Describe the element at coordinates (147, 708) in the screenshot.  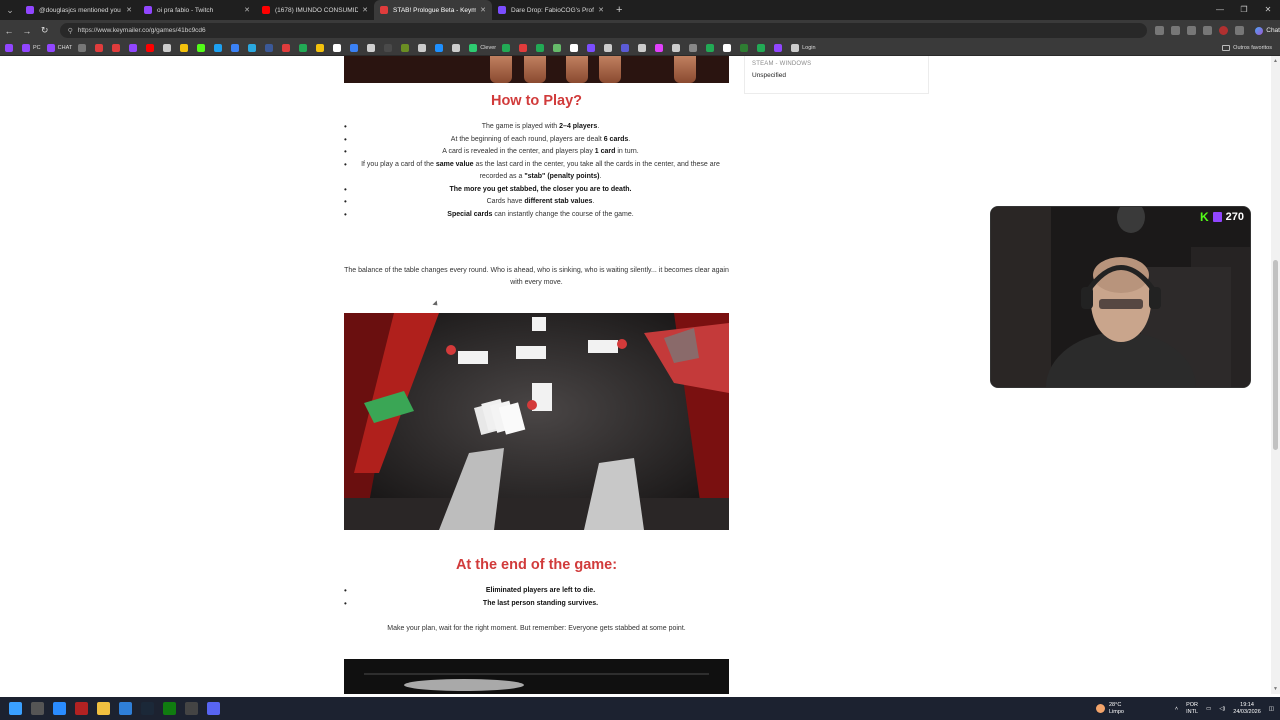
I see `steam-icon` at that location.